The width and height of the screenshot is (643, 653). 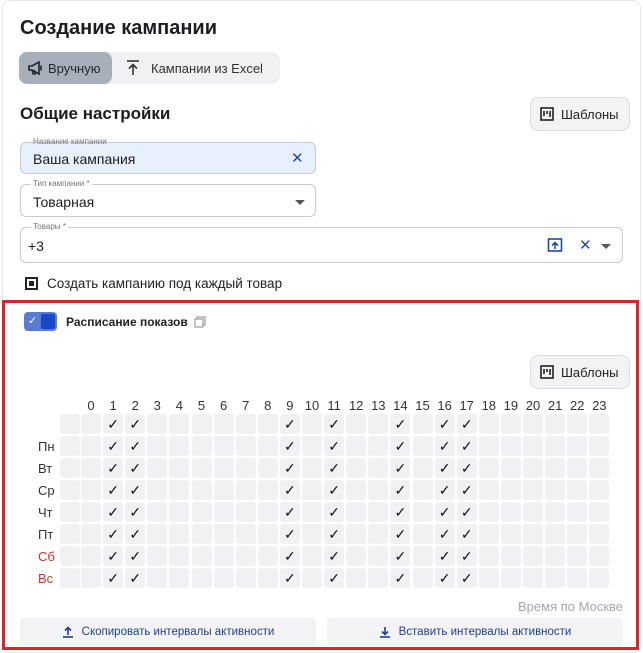 I want to click on campaign-name-field: Название кампании Ваша кампания ✕, so click(x=168, y=155).